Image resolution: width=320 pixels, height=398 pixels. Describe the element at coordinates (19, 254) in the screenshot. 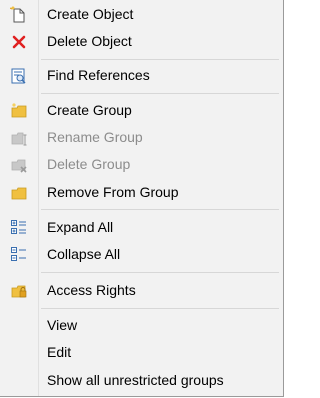

I see `collapse-all-icon` at that location.